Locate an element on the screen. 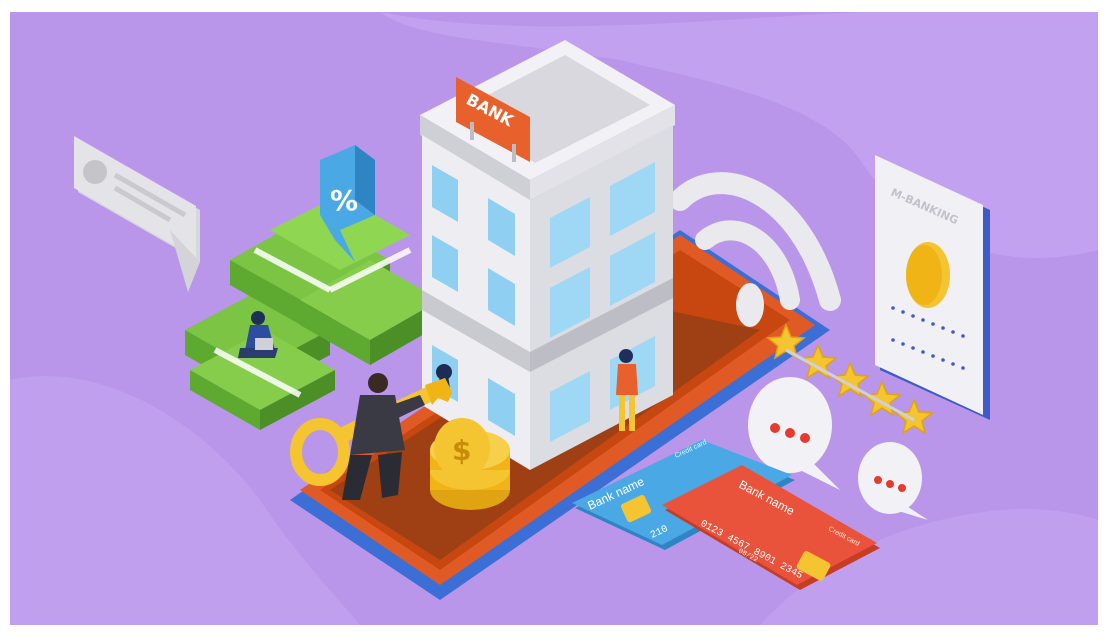  percent-symbol: % is located at coordinates (344, 200).